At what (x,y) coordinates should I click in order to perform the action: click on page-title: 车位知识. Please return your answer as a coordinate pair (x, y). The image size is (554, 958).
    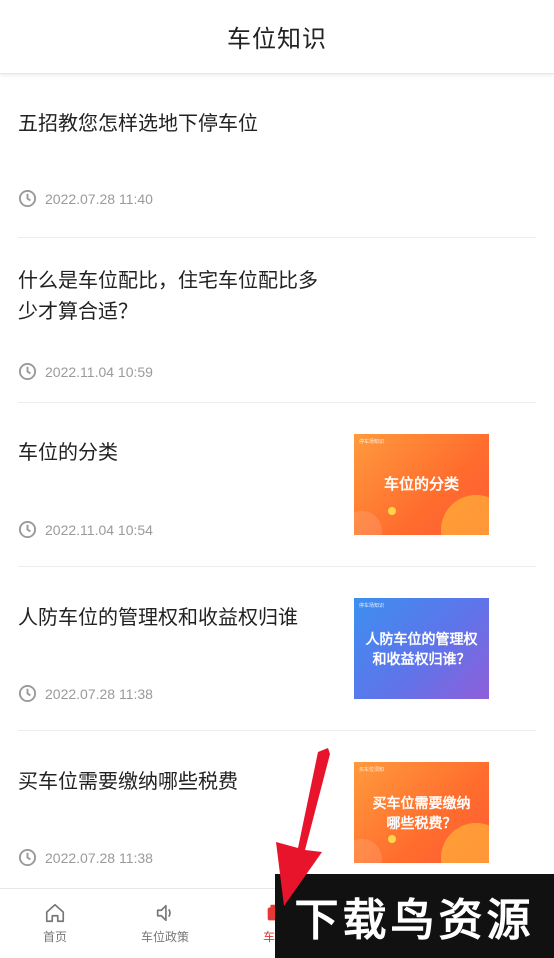
    Looking at the image, I should click on (277, 39).